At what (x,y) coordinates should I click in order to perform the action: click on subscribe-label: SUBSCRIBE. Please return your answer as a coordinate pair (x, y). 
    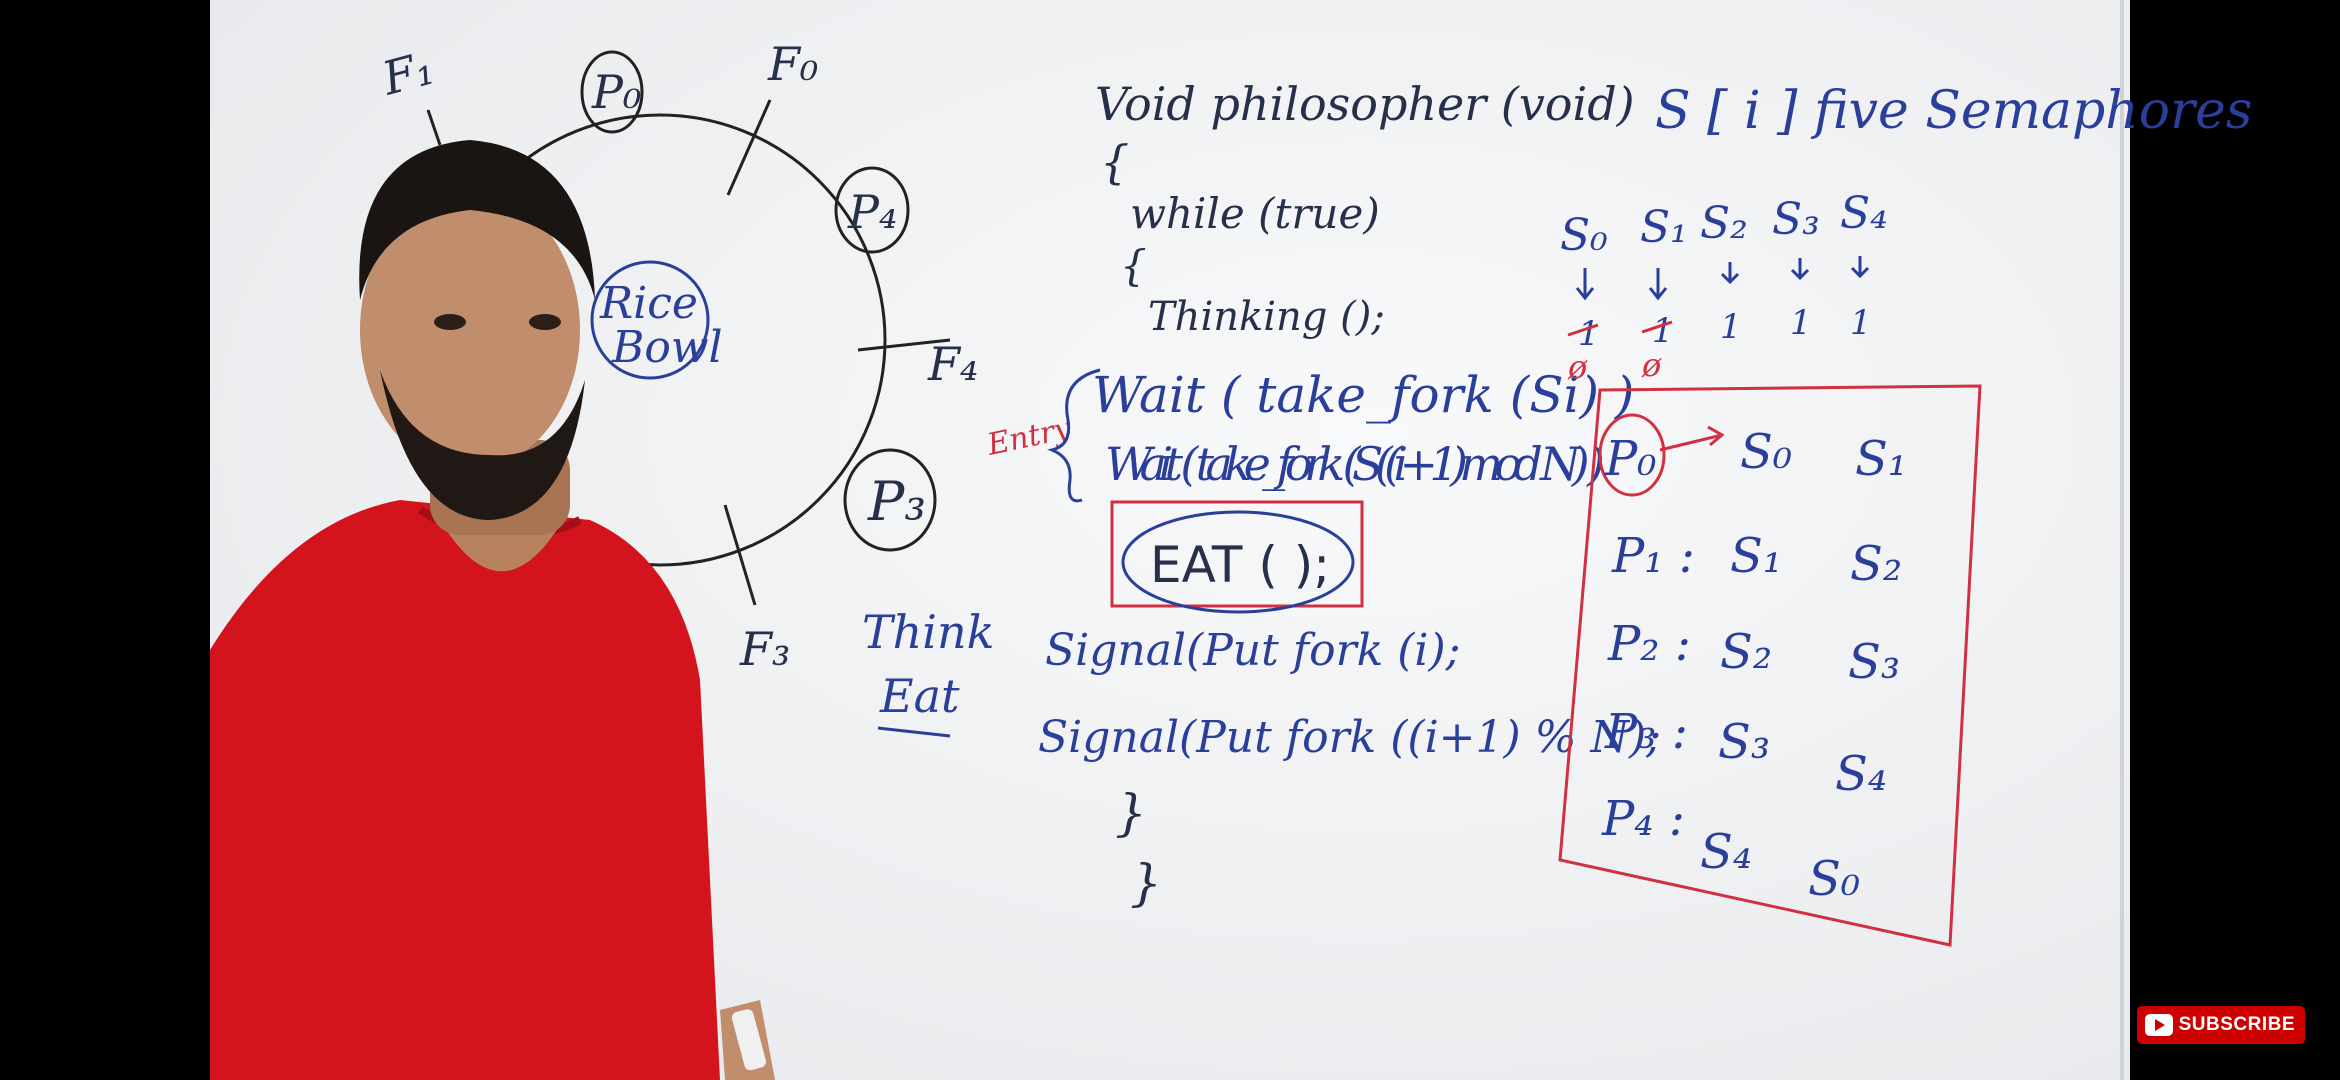
    Looking at the image, I should click on (2236, 1024).